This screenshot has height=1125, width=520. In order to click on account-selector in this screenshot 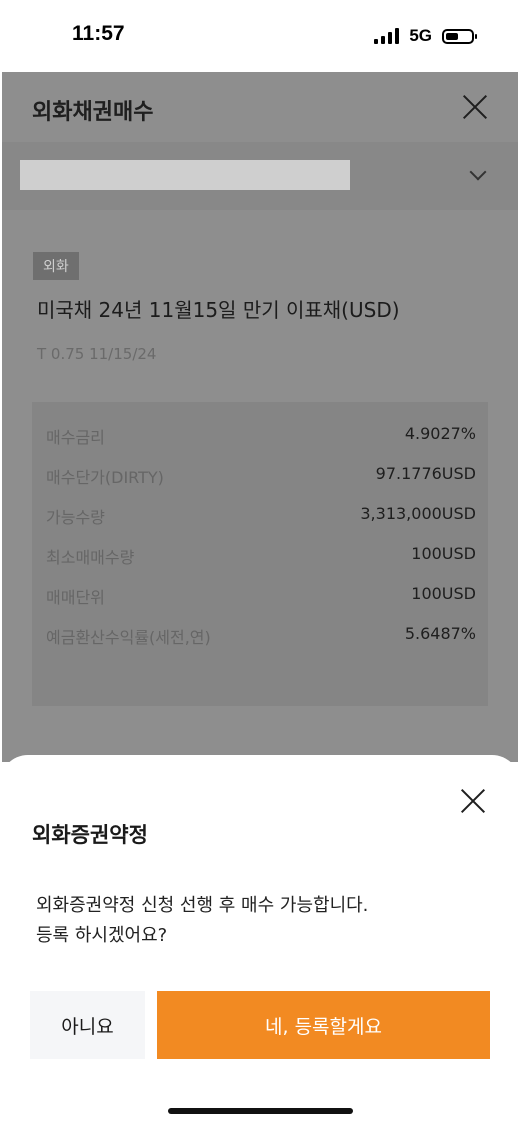, I will do `click(260, 176)`.